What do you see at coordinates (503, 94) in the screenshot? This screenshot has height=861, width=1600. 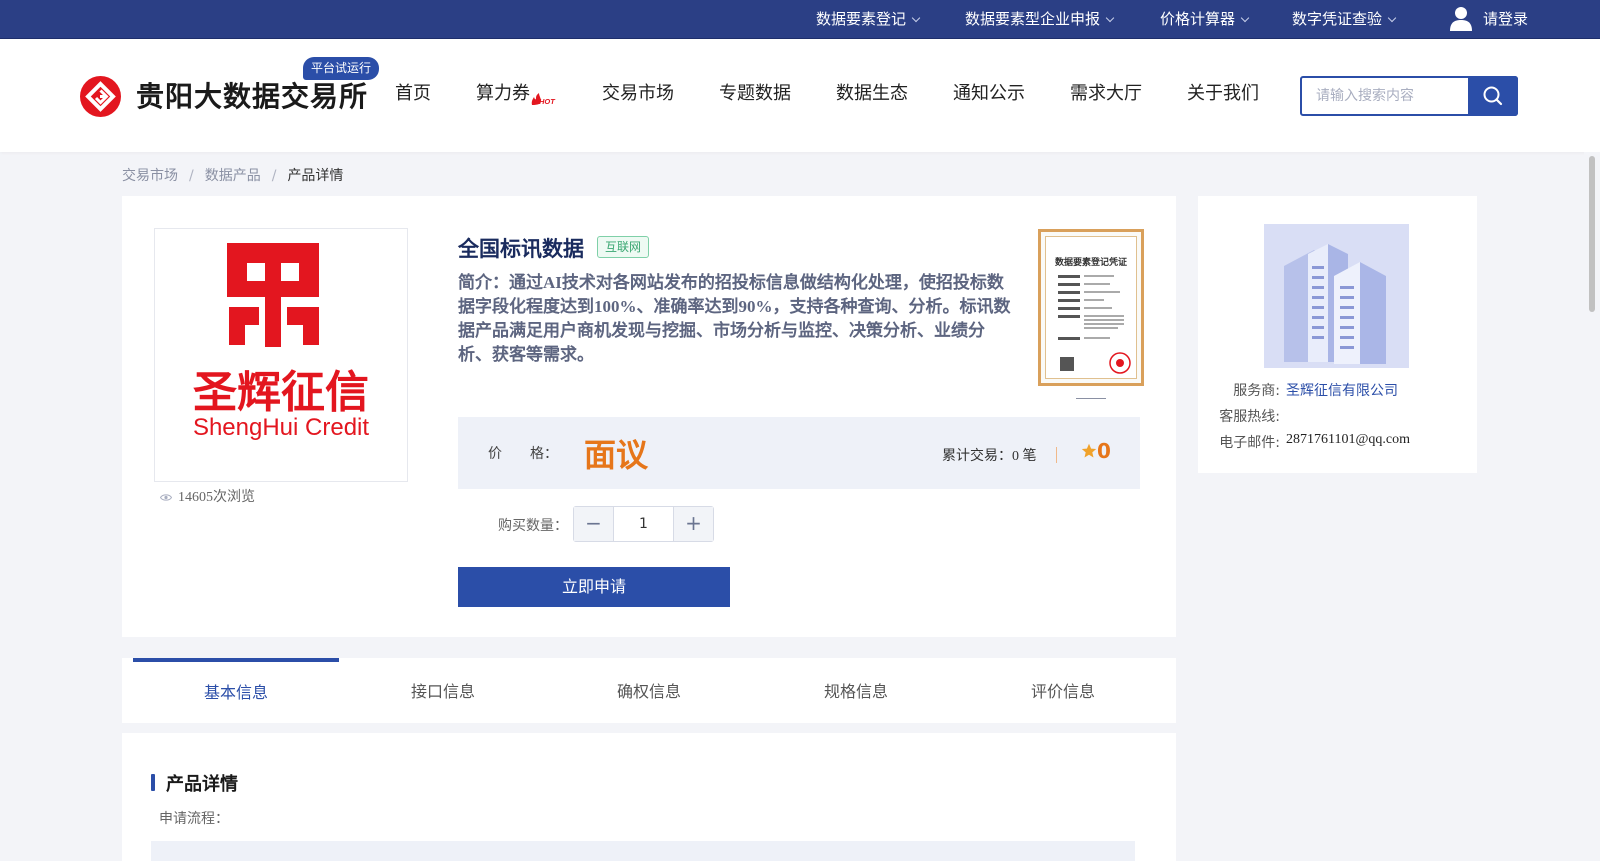 I see `nav-compute-voucher: 算力券` at bounding box center [503, 94].